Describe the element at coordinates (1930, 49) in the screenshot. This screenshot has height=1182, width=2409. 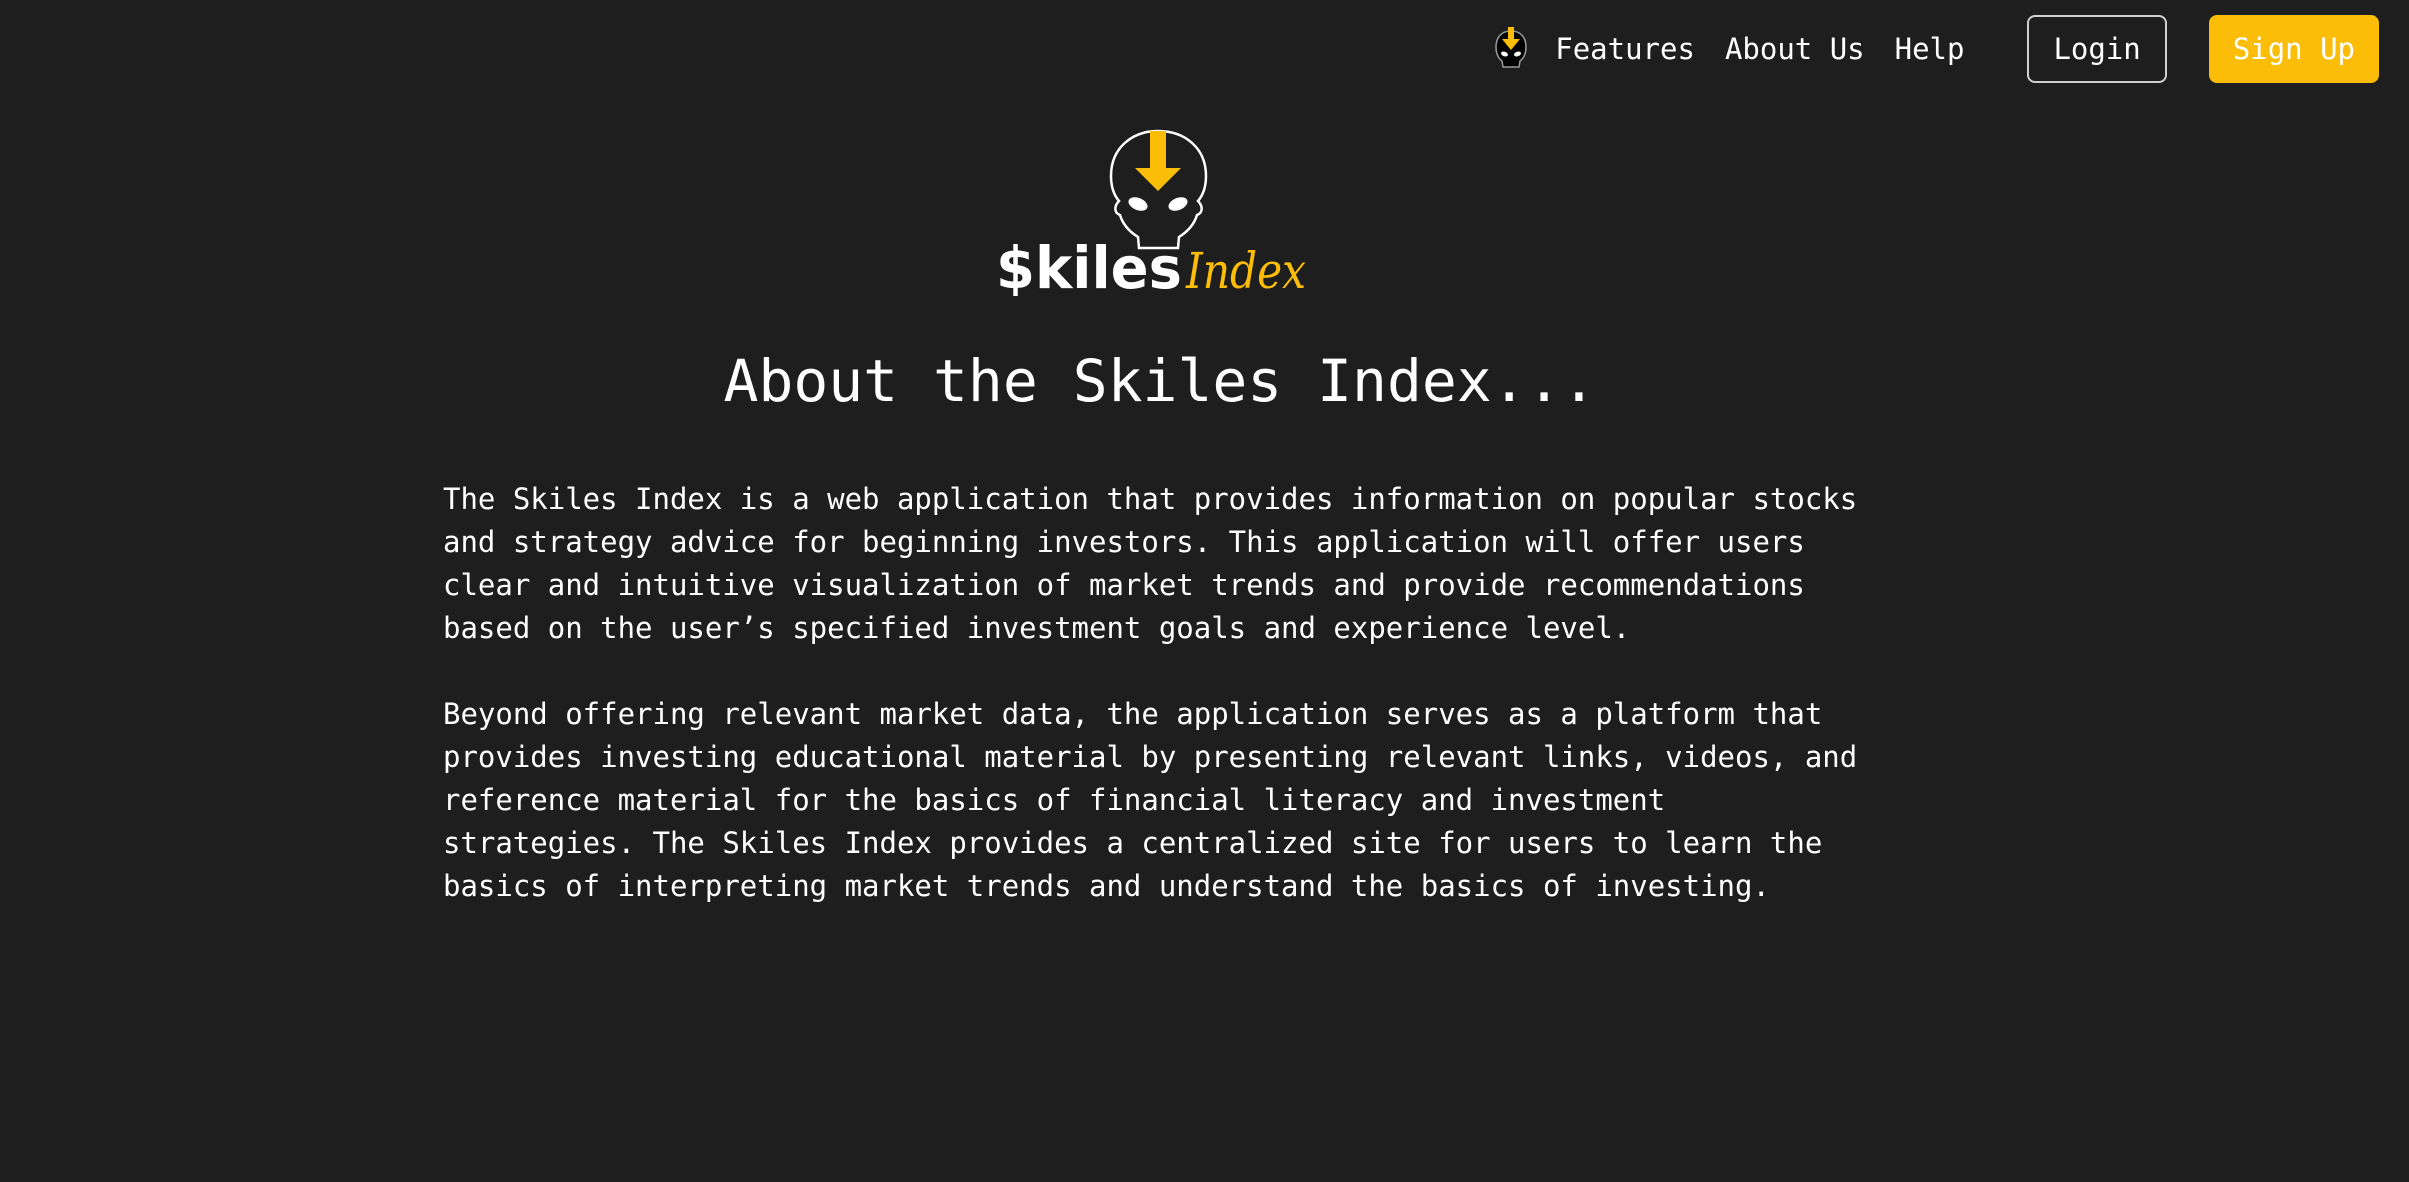
I see `nav-link-help: Help` at that location.